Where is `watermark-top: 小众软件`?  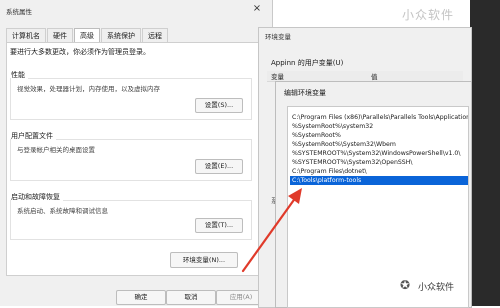 watermark-top: 小众软件 is located at coordinates (428, 15).